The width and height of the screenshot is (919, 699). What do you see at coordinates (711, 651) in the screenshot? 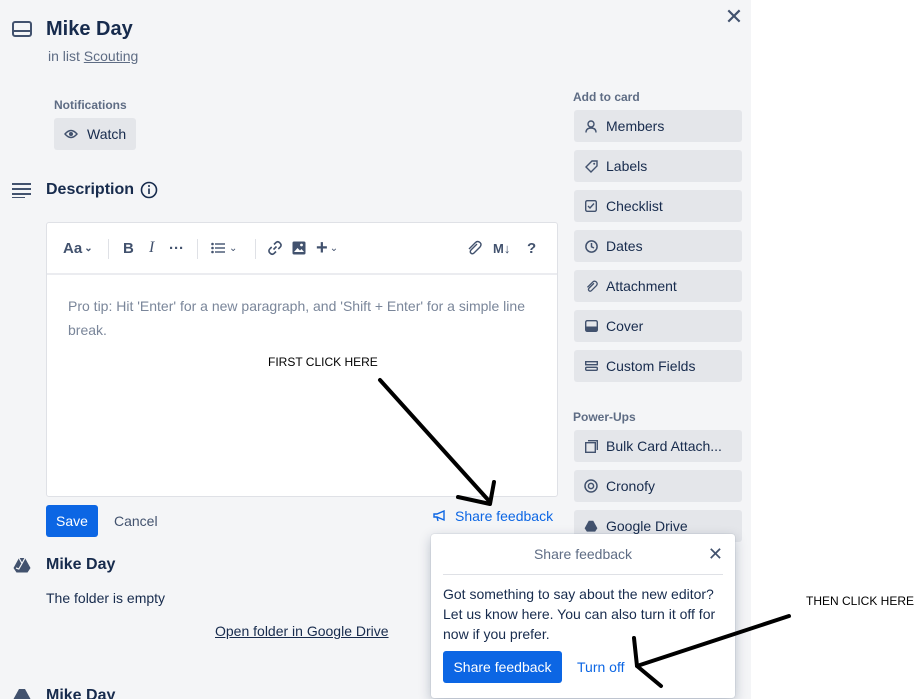
I see `arrow-to-turn-off` at bounding box center [711, 651].